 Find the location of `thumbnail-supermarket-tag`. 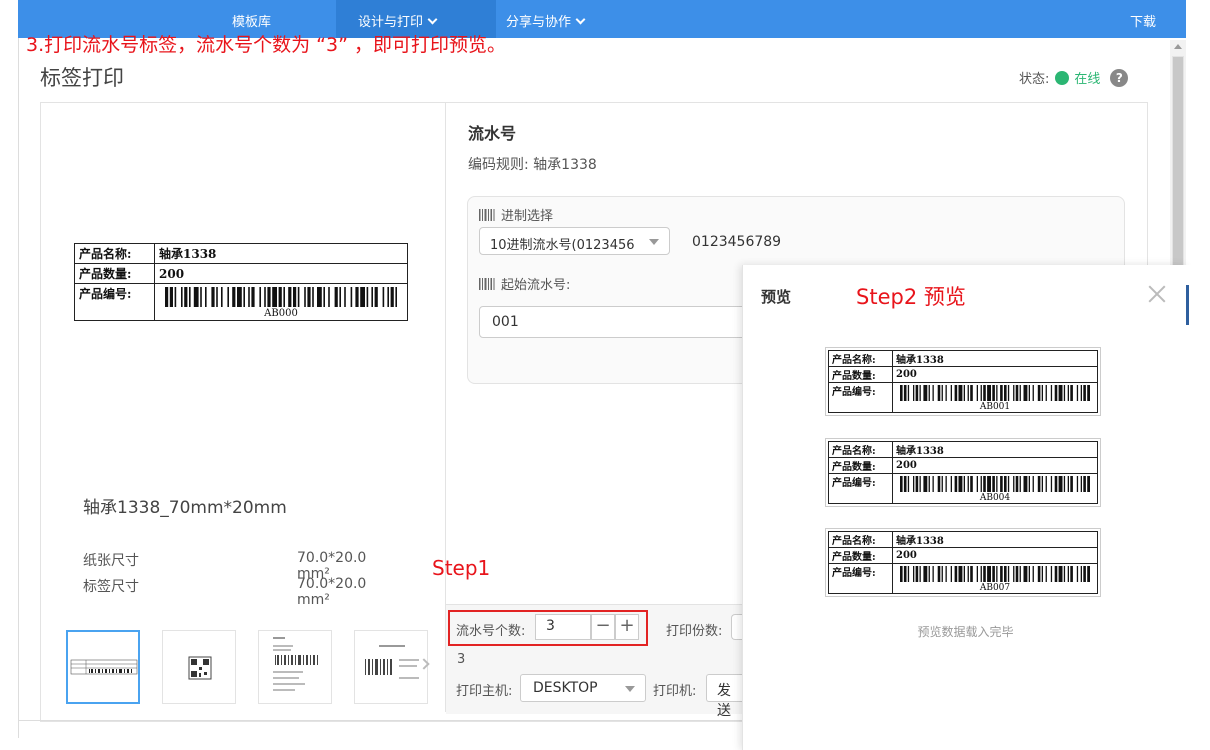

thumbnail-supermarket-tag is located at coordinates (391, 667).